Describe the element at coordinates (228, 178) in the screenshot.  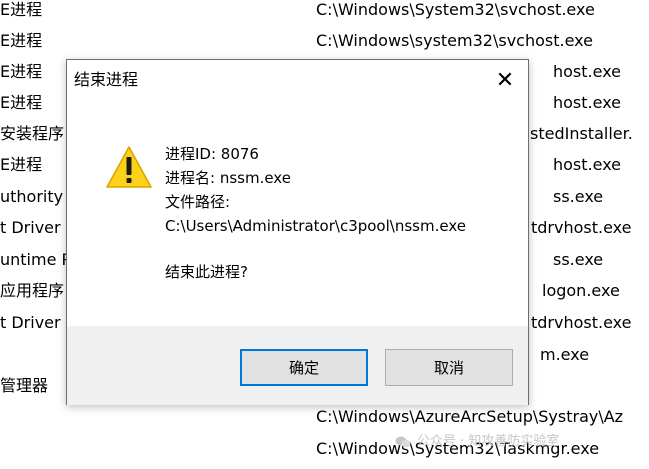
I see `process-name-text: 进程名: nssm.exe` at that location.